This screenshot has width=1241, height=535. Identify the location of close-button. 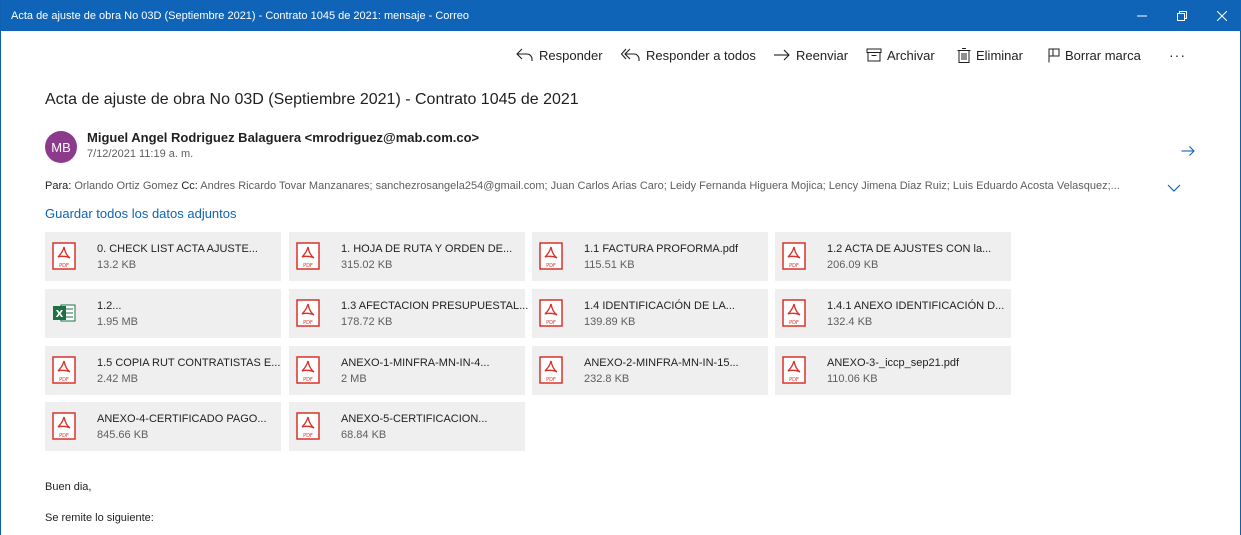
(1221, 15).